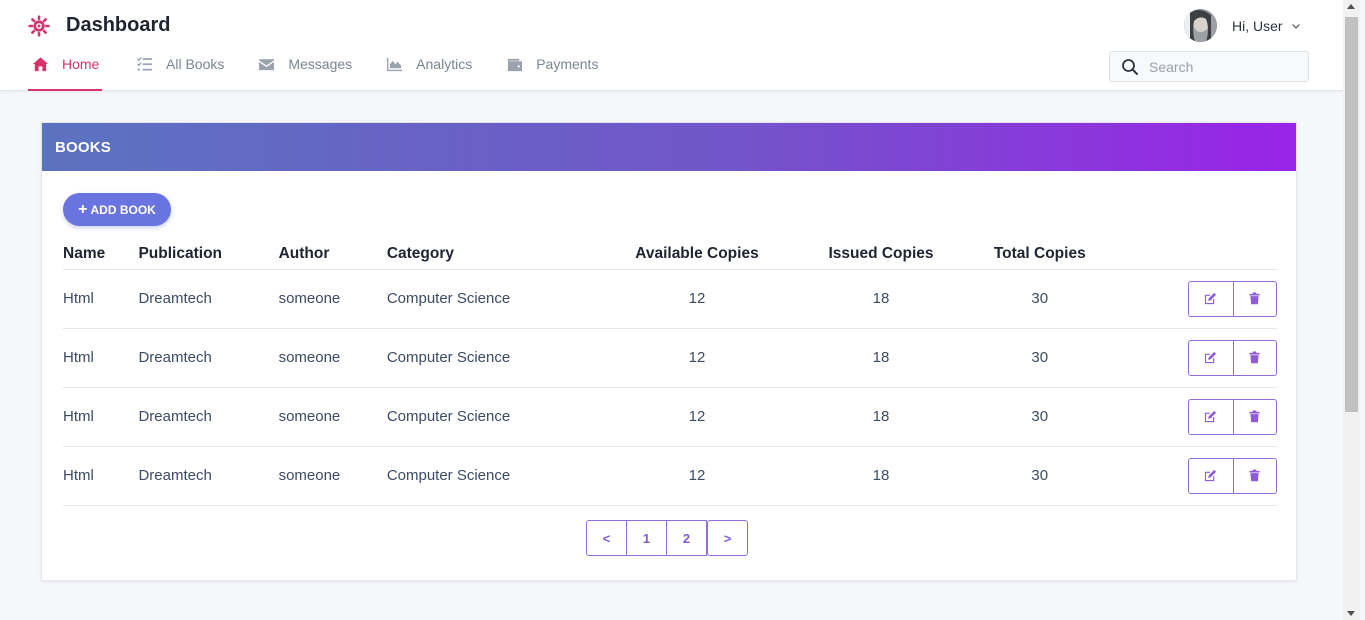 The height and width of the screenshot is (620, 1365). I want to click on chevron-down-icon, so click(1295, 26).